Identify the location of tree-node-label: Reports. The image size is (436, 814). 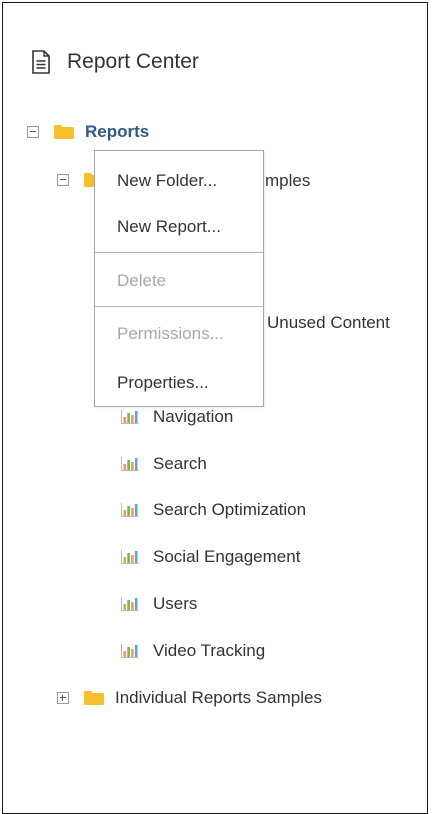
(117, 132).